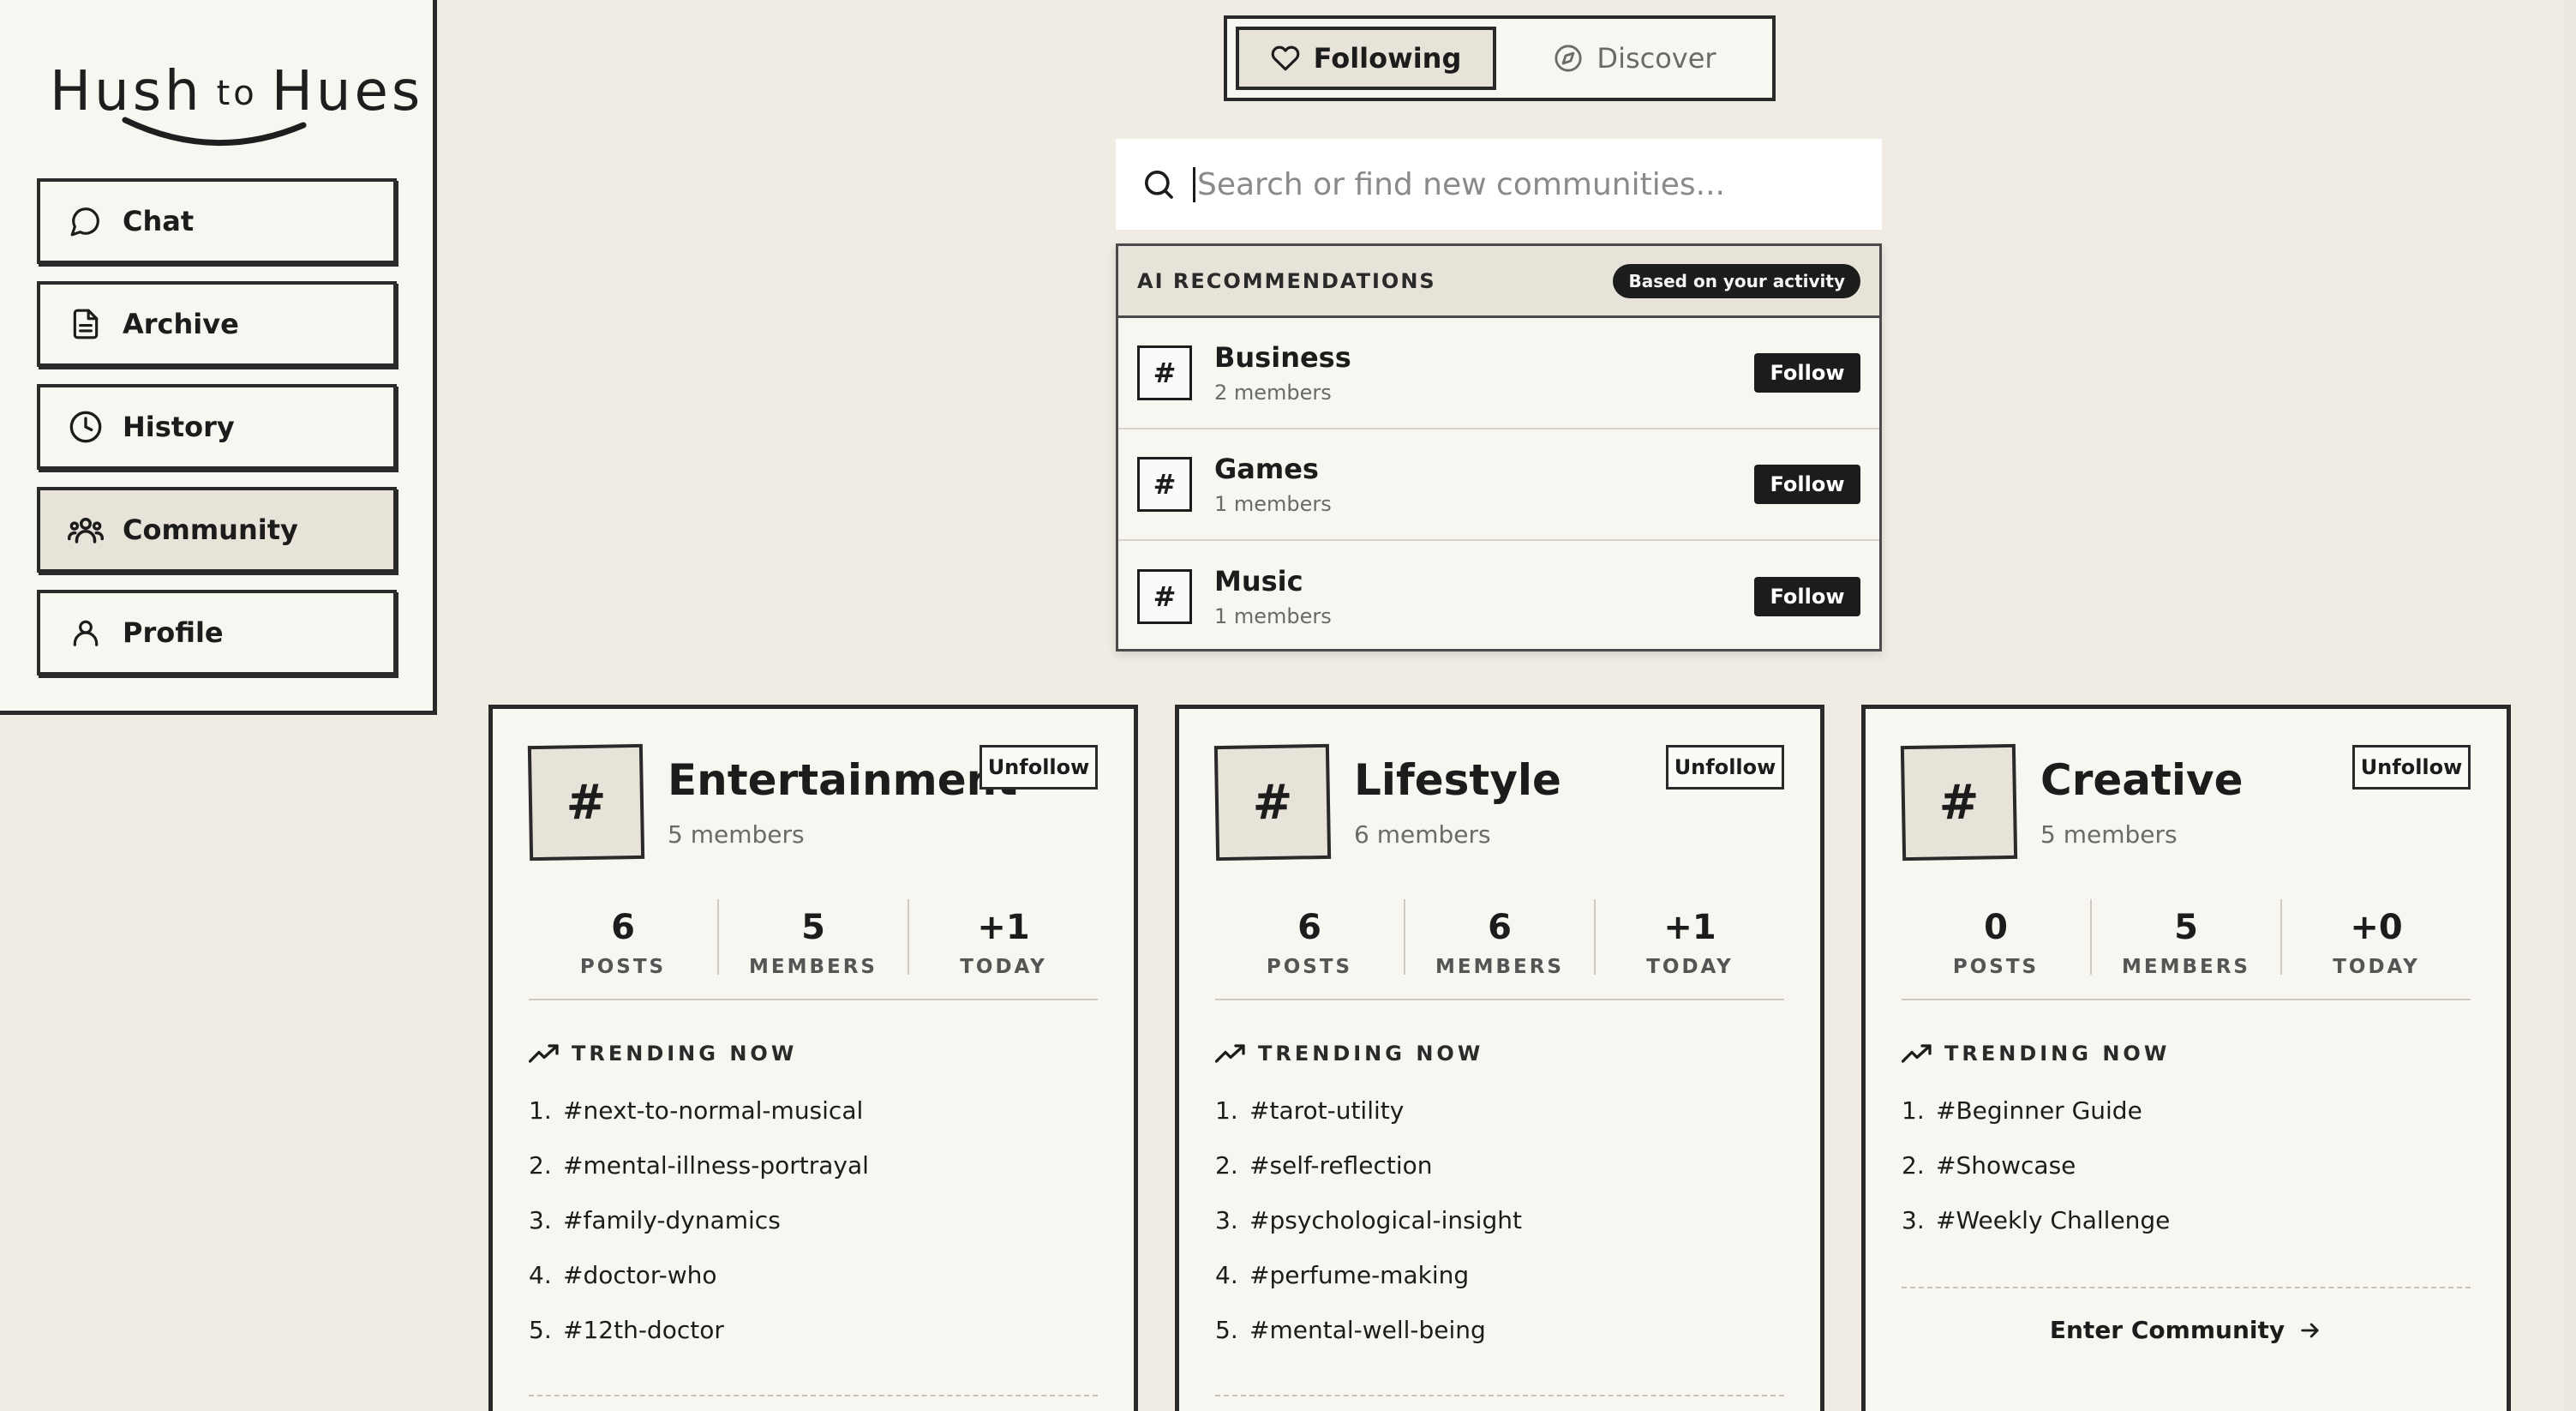 The height and width of the screenshot is (1411, 2576). What do you see at coordinates (1499, 1395) in the screenshot?
I see `card-divider` at bounding box center [1499, 1395].